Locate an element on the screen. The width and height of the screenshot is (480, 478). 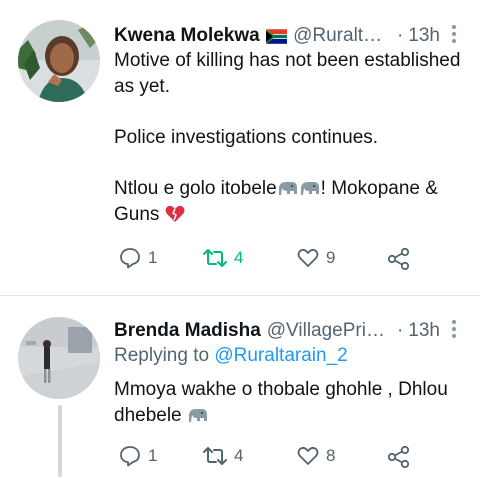
broken-heart-emoji-icon is located at coordinates (175, 213).